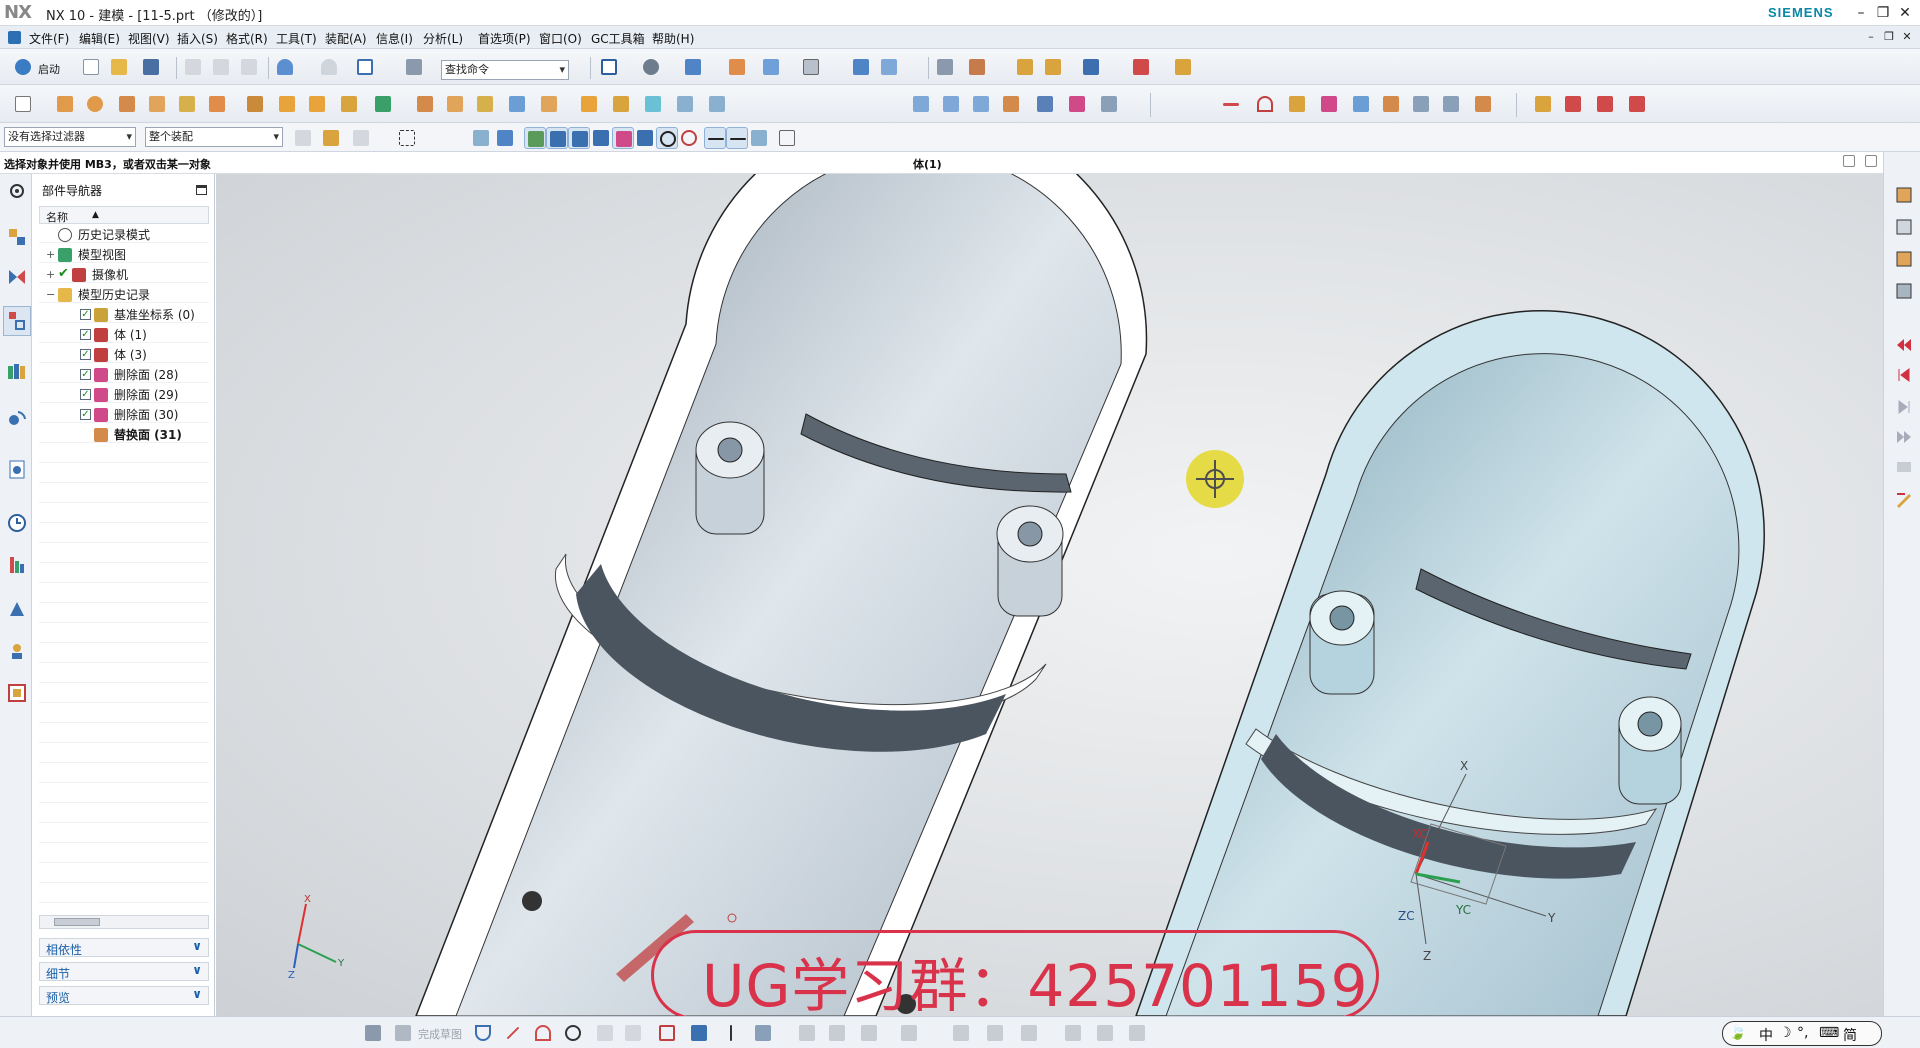 The height and width of the screenshot is (1048, 1920). Describe the element at coordinates (771, 67) in the screenshot. I see `view-cube-icon` at that location.